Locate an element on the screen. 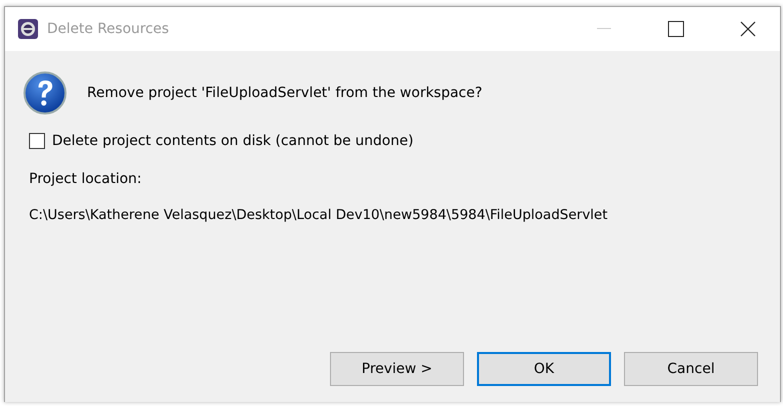 The image size is (783, 408). location-label: Project location: is located at coordinates (86, 179).